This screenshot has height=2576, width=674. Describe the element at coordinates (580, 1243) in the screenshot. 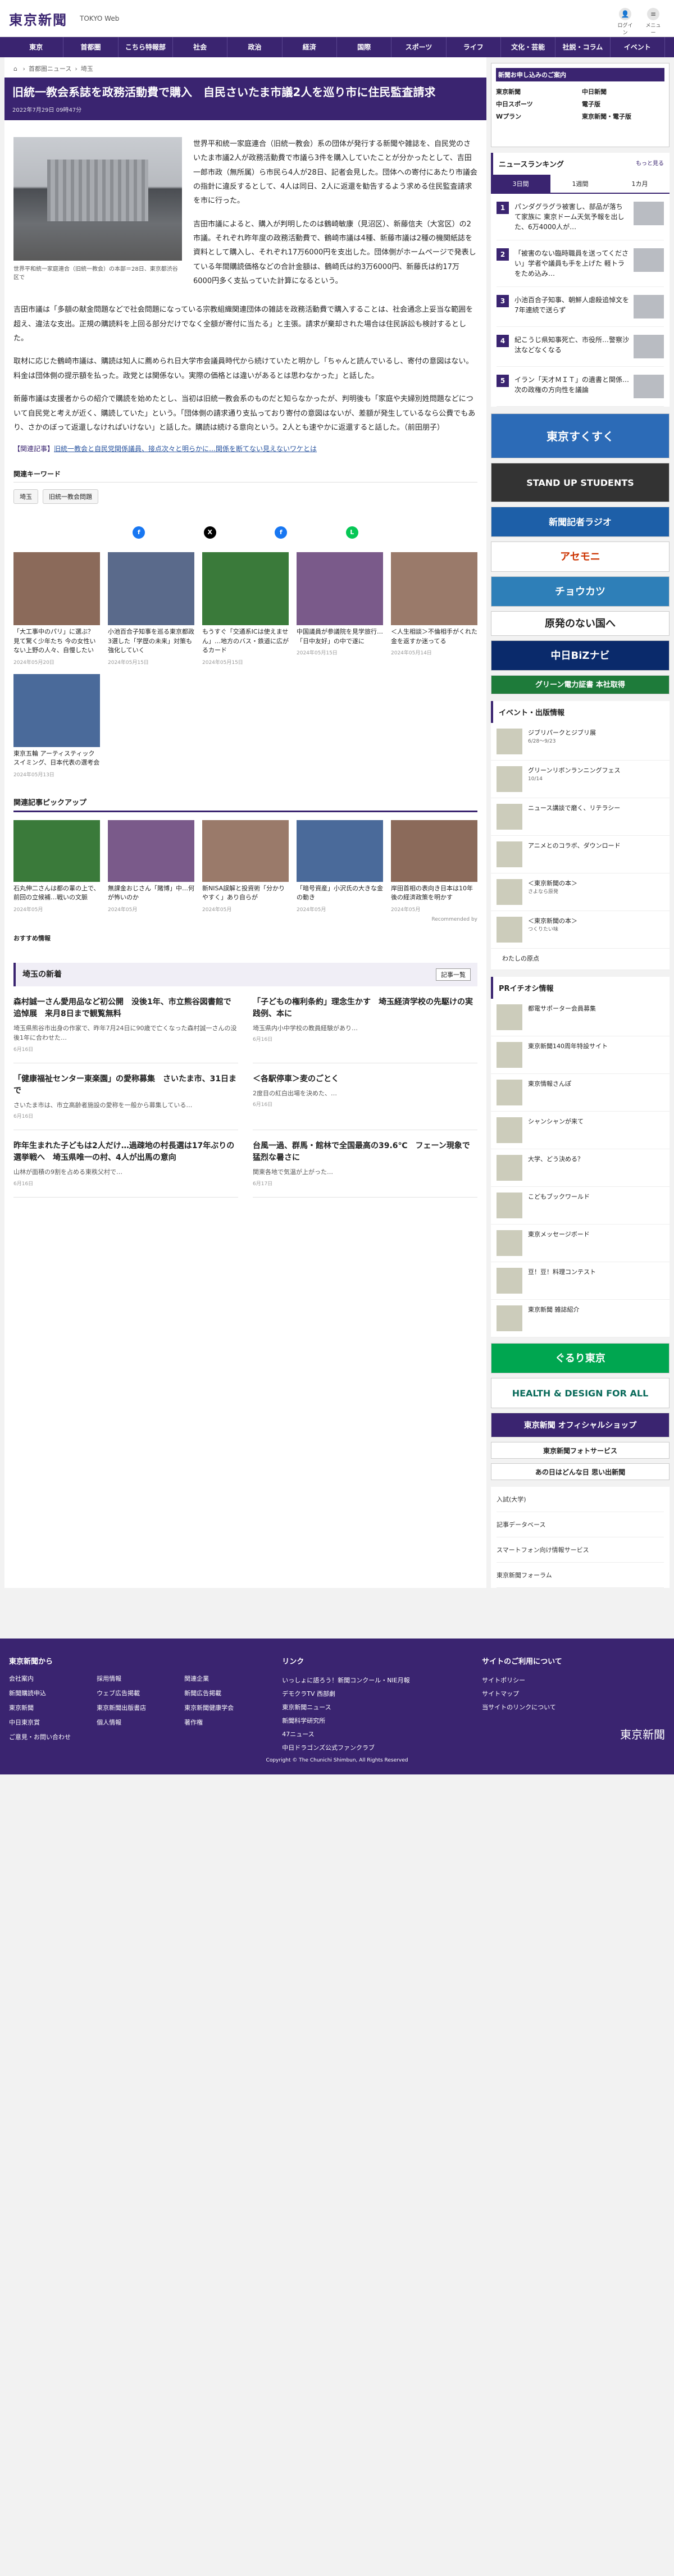

I see `pr-item: 東京メッセージボード` at that location.